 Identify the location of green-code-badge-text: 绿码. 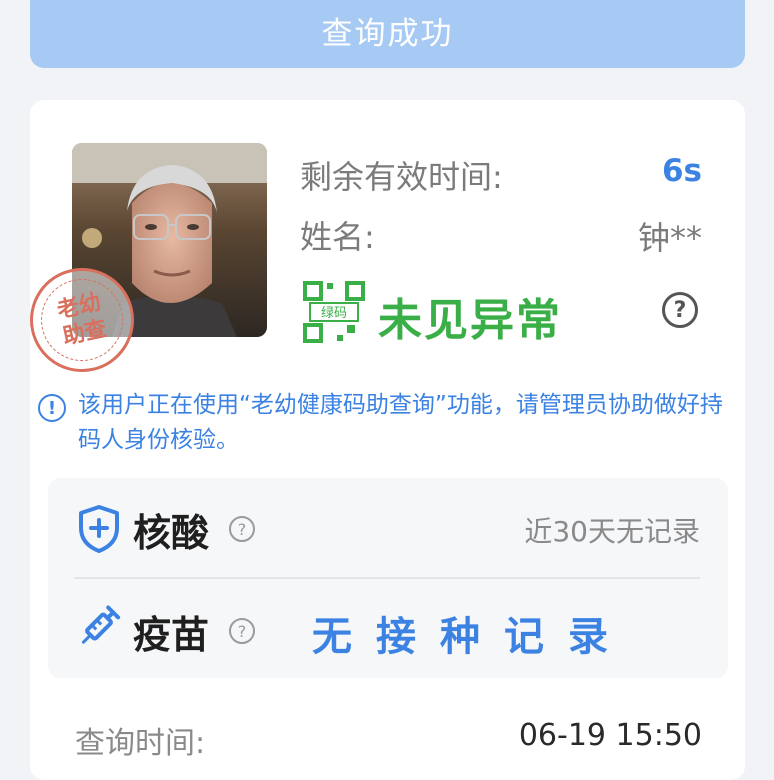
(334, 313).